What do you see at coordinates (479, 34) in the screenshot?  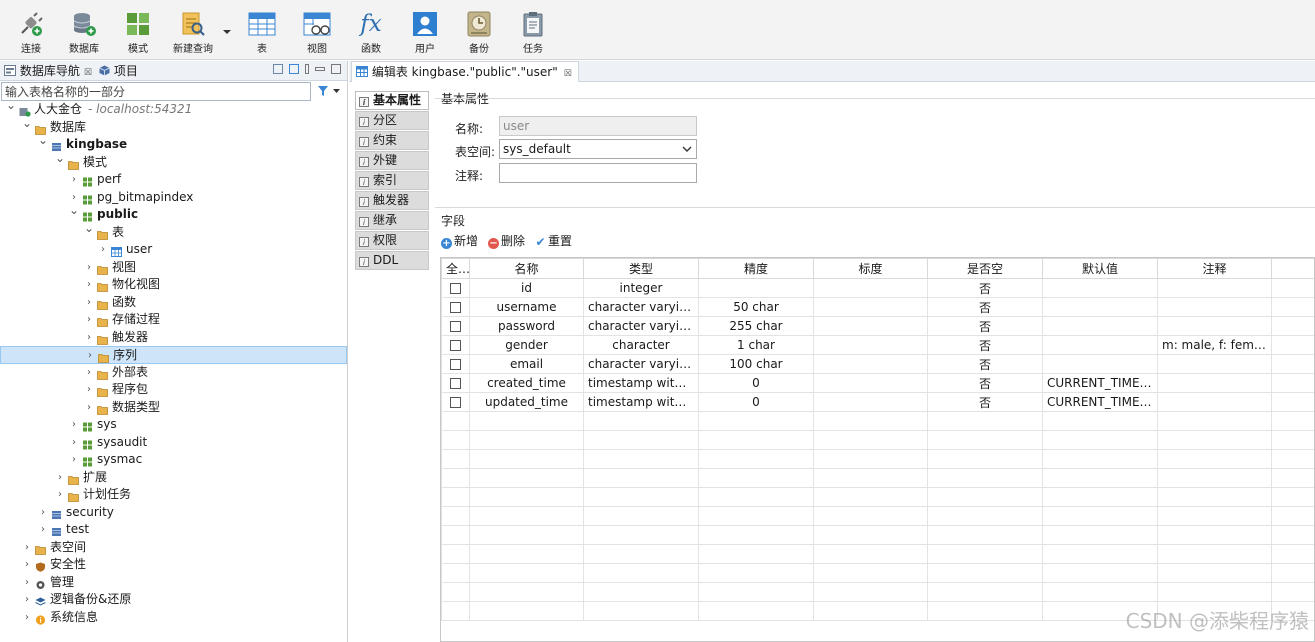 I see `backup-button: 备份` at bounding box center [479, 34].